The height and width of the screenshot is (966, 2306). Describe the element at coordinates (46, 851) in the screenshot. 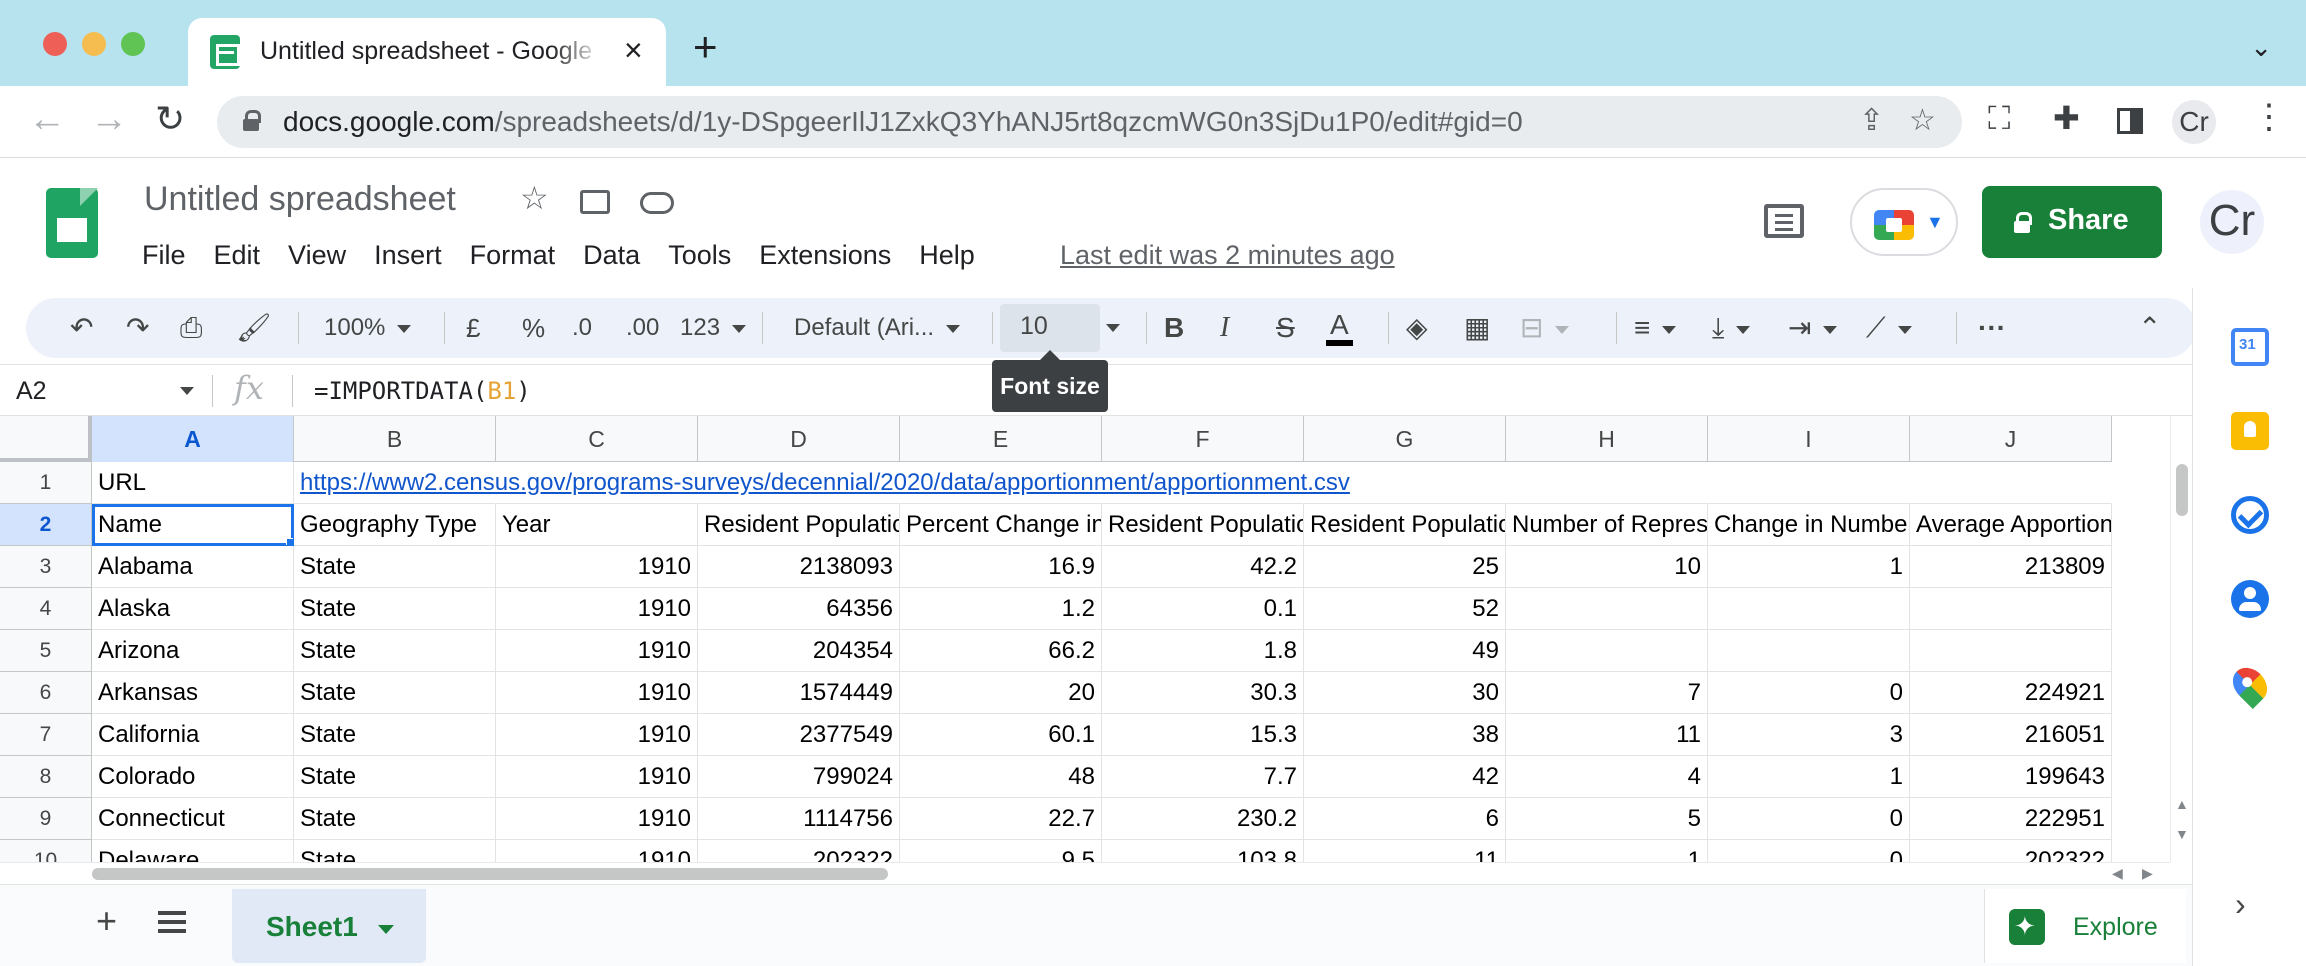

I see `row-header: 10` at that location.